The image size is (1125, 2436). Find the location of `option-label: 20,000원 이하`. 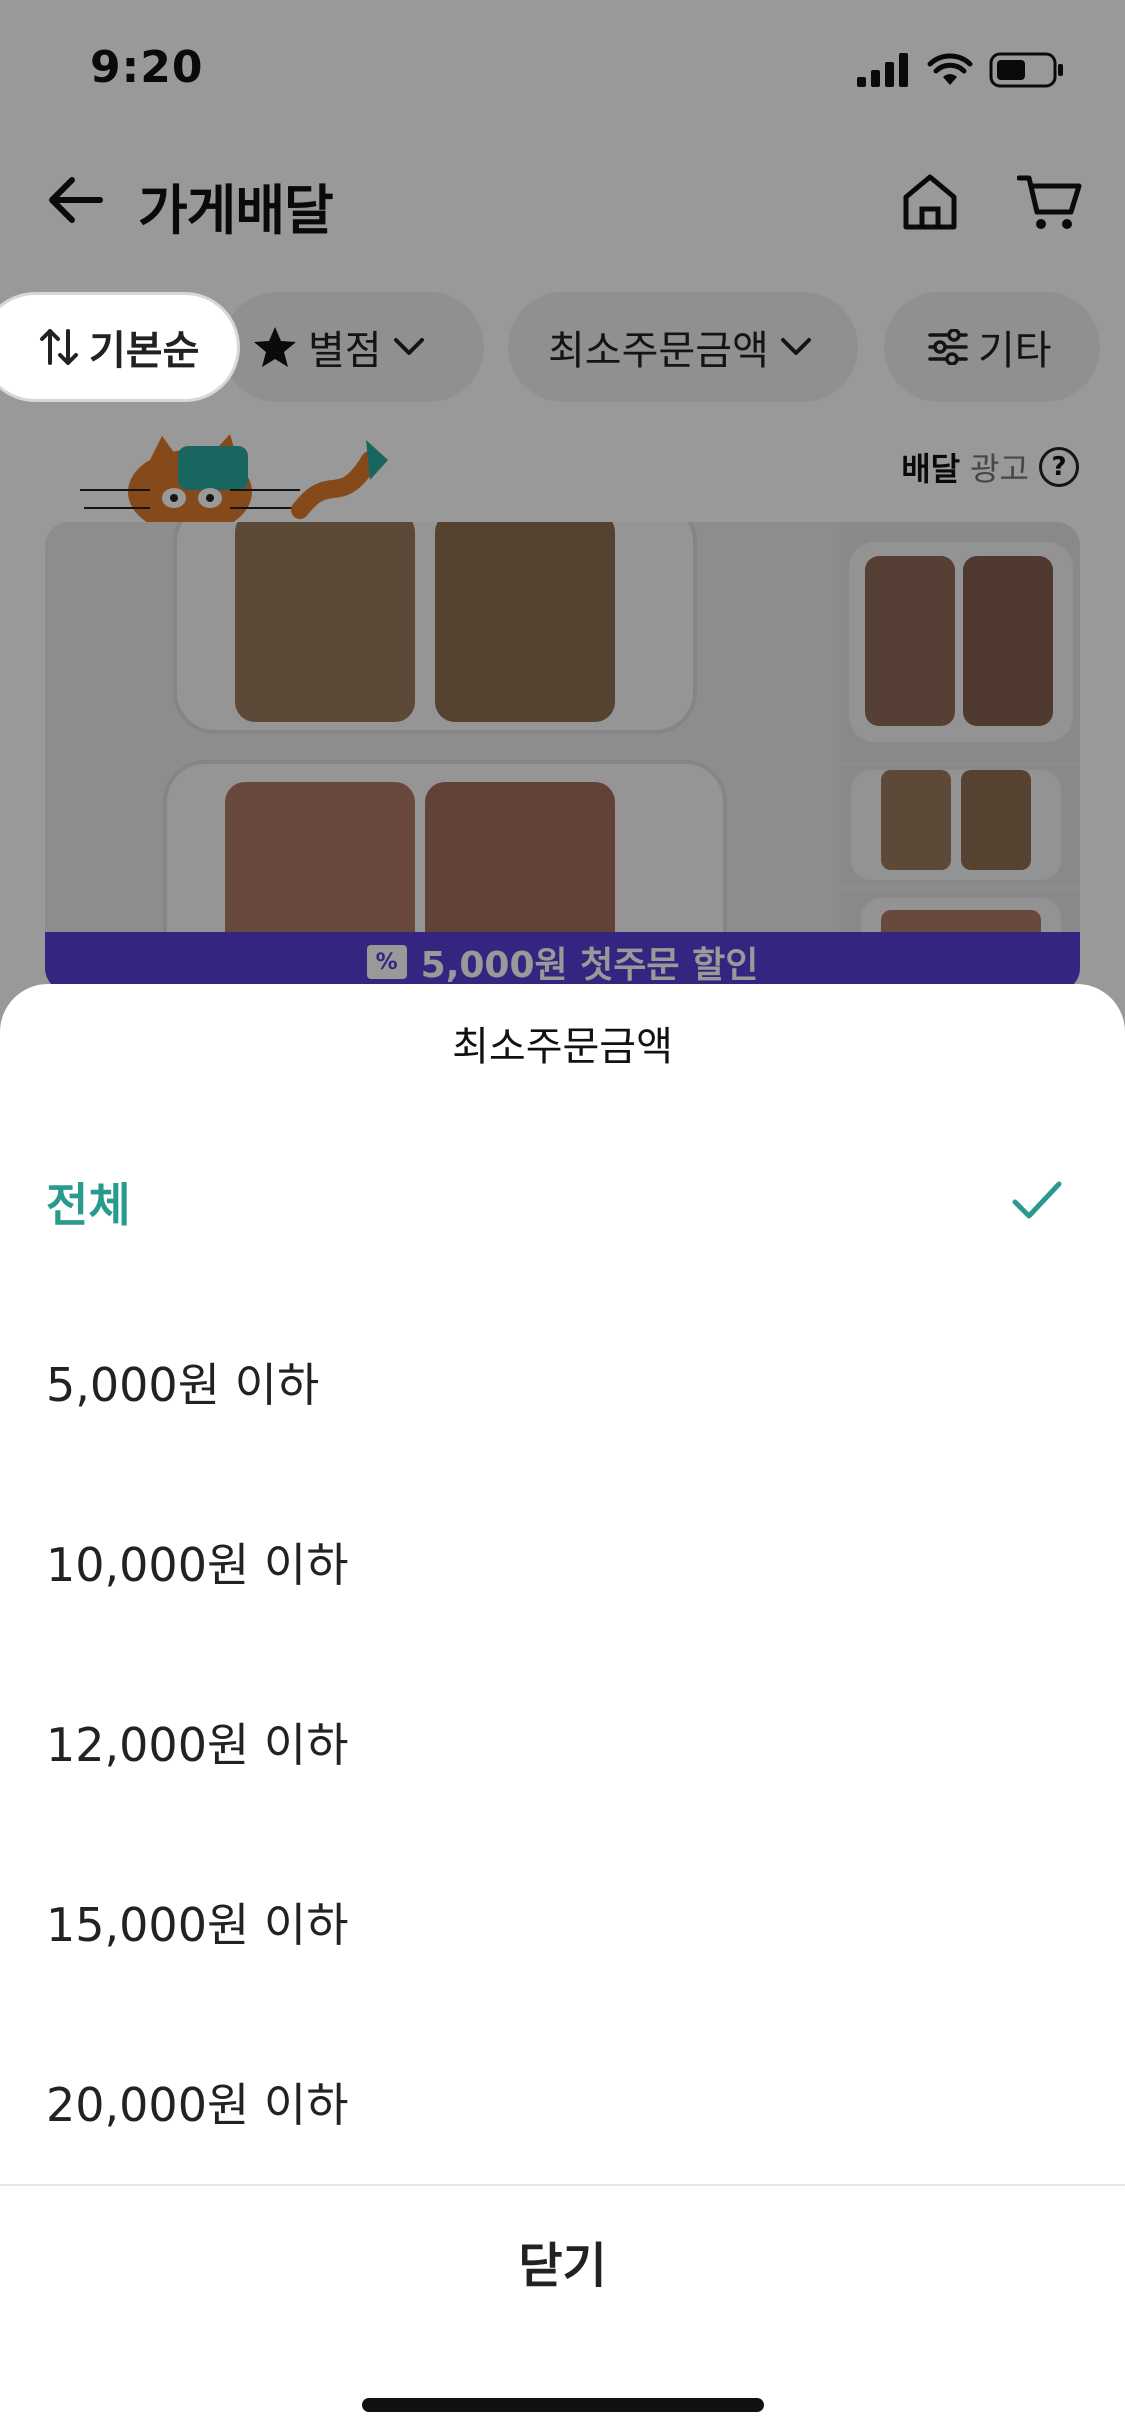

option-label: 20,000원 이하 is located at coordinates (197, 2105).